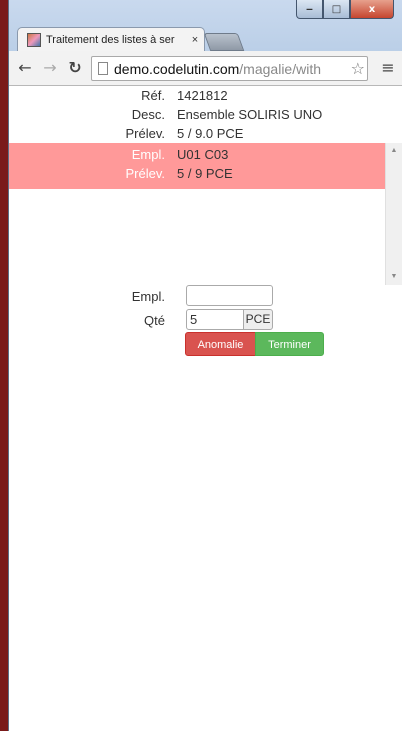 Image resolution: width=402 pixels, height=731 pixels. What do you see at coordinates (148, 114) in the screenshot?
I see `desc-label: Desc.` at bounding box center [148, 114].